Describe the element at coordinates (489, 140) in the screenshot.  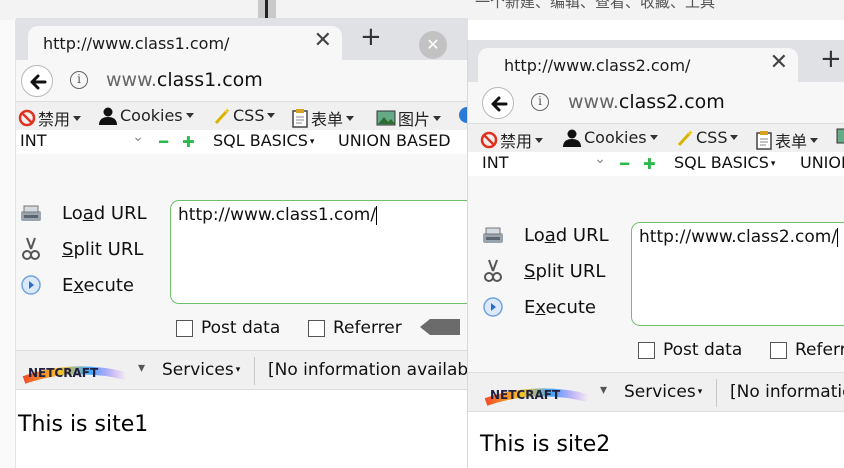
I see `no-entry-icon` at that location.